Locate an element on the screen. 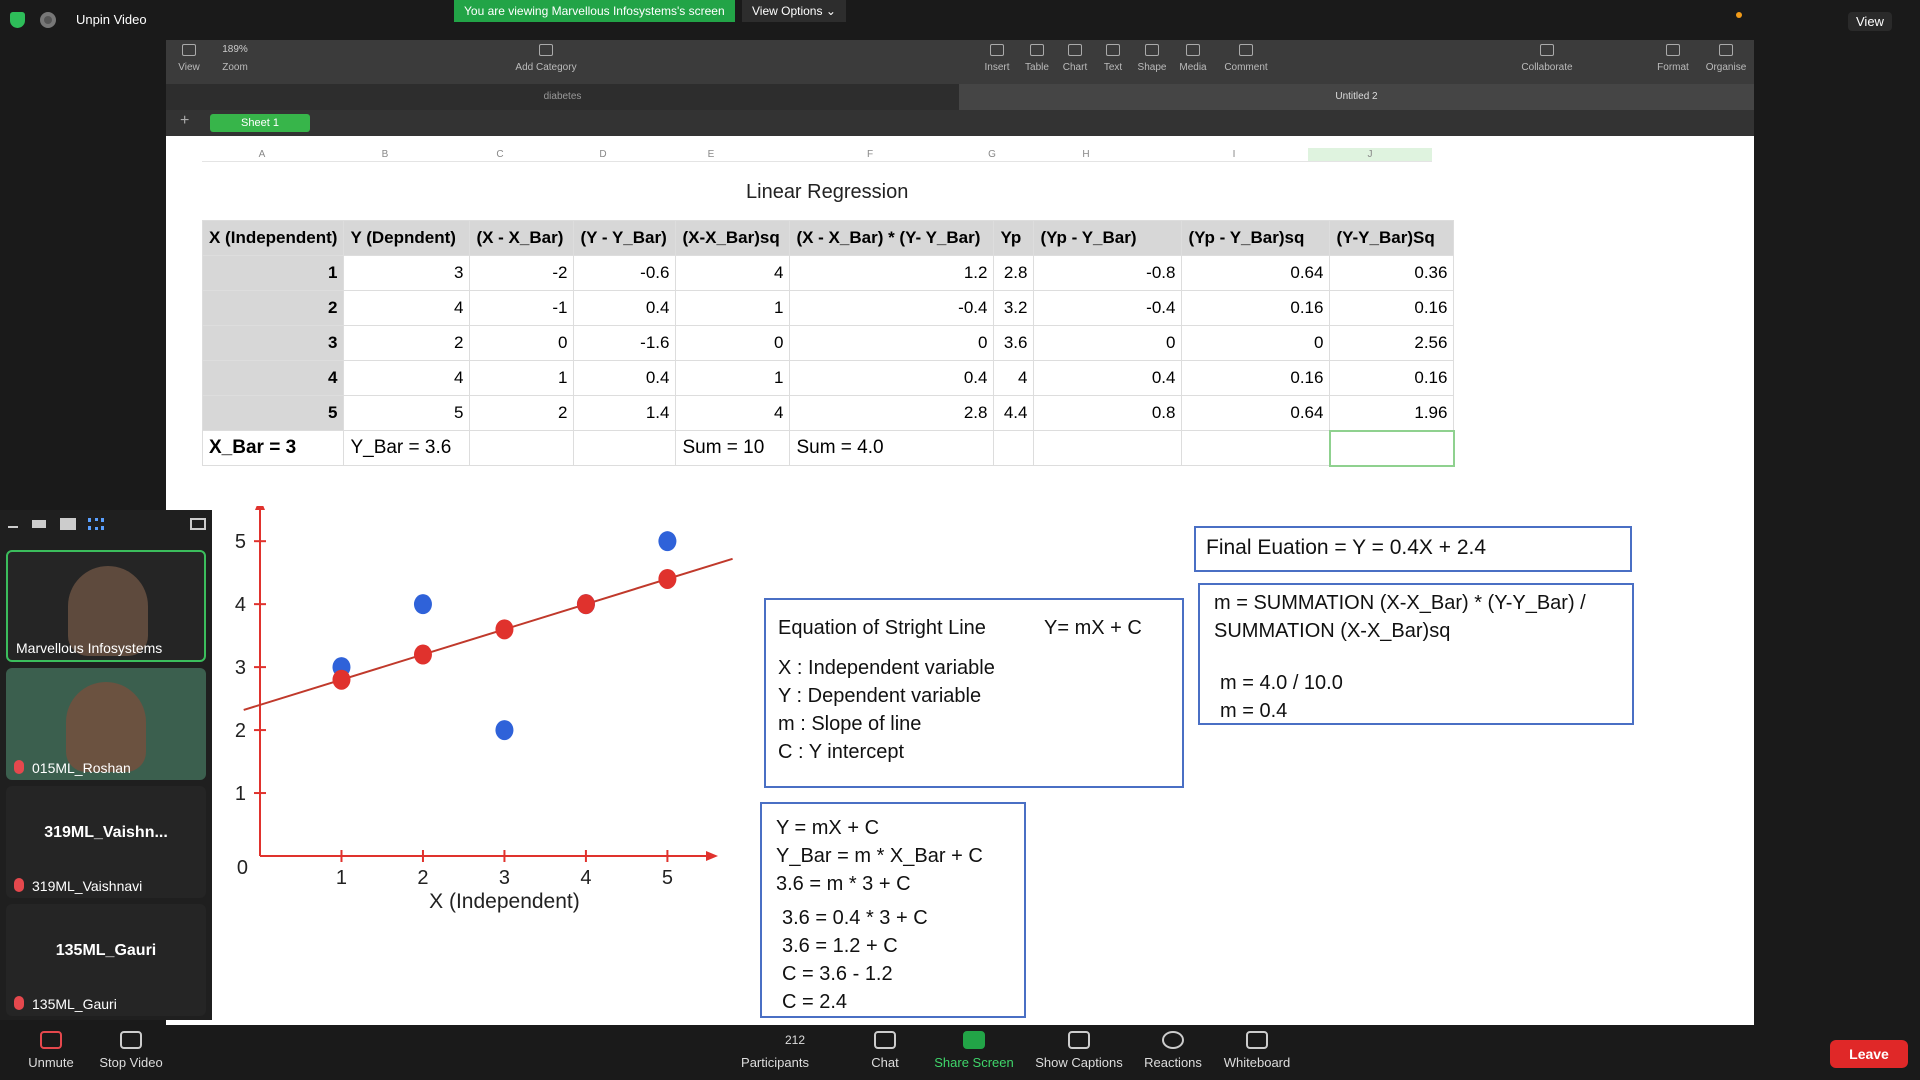 The height and width of the screenshot is (1080, 1920). chat-button: Chat is located at coordinates (885, 1050).